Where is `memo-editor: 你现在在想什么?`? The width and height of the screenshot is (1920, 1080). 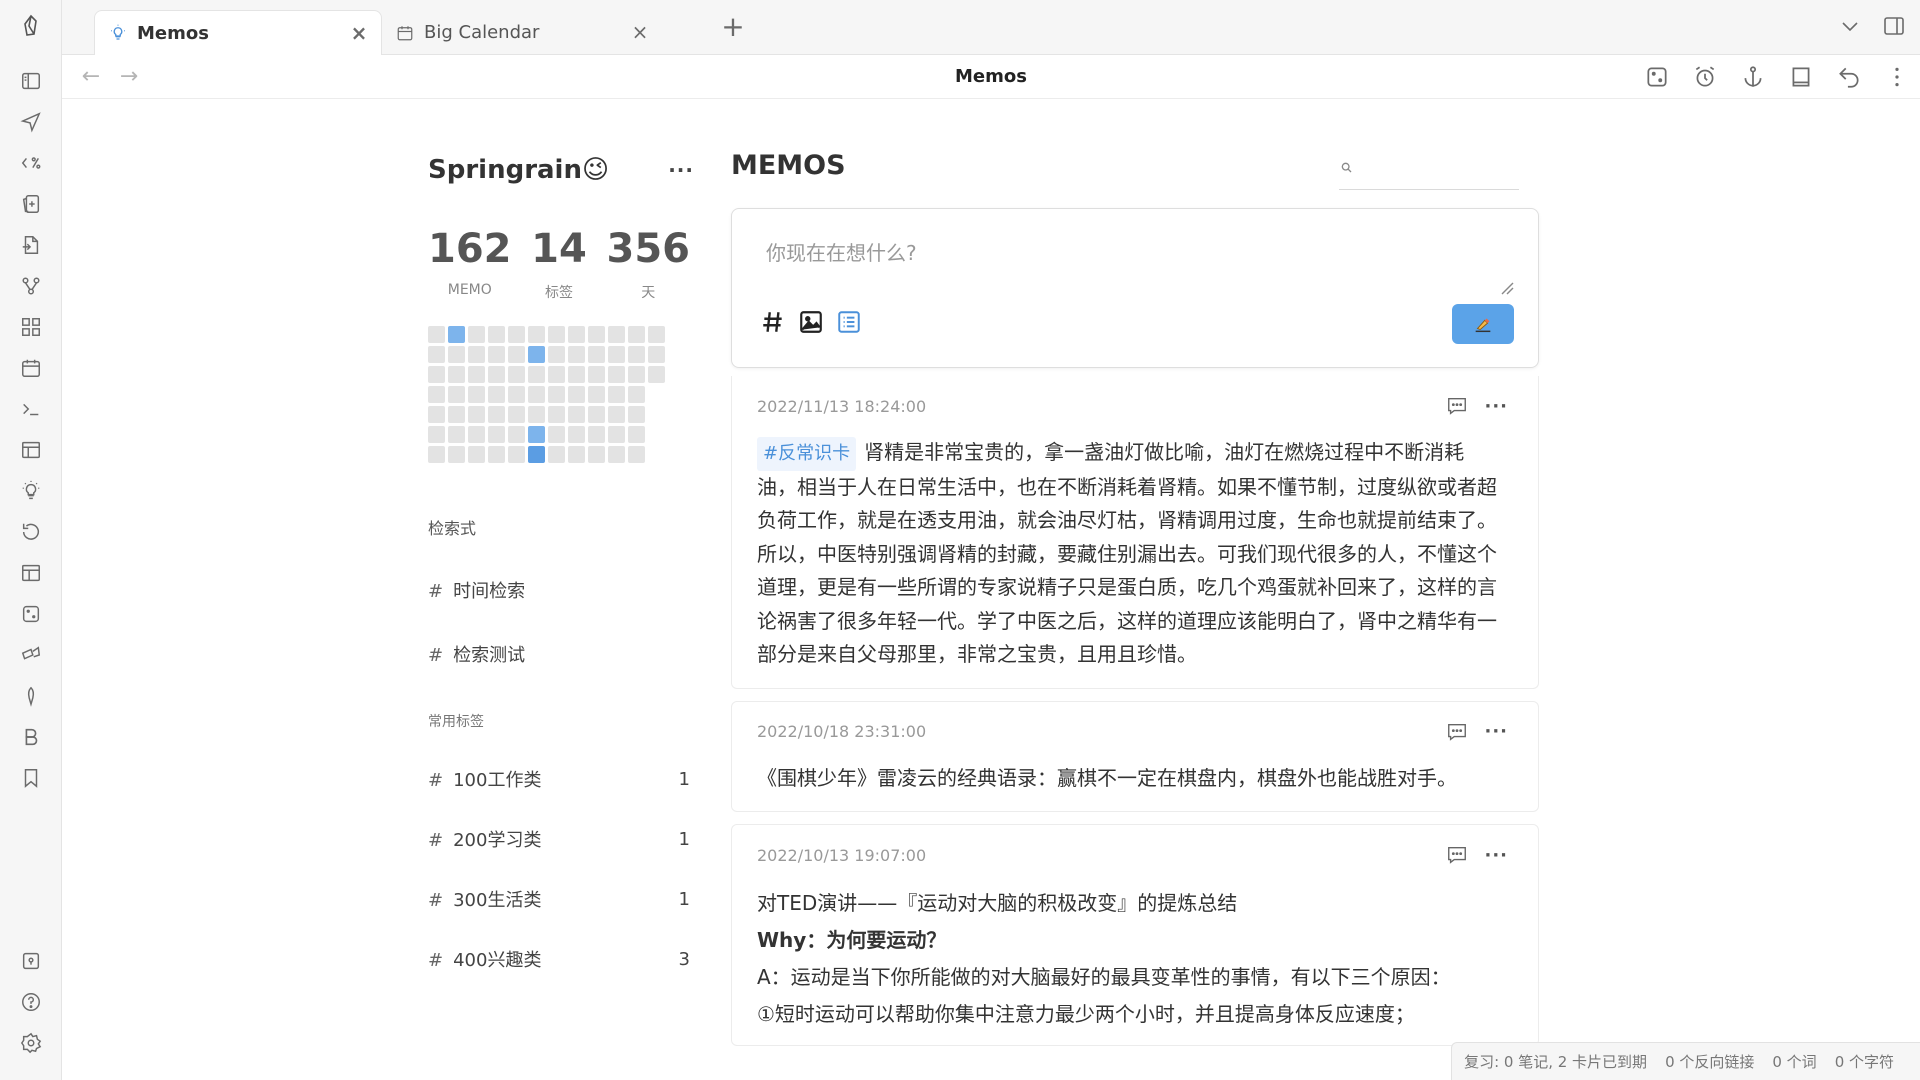
memo-editor: 你现在在想什么? is located at coordinates (1135, 288).